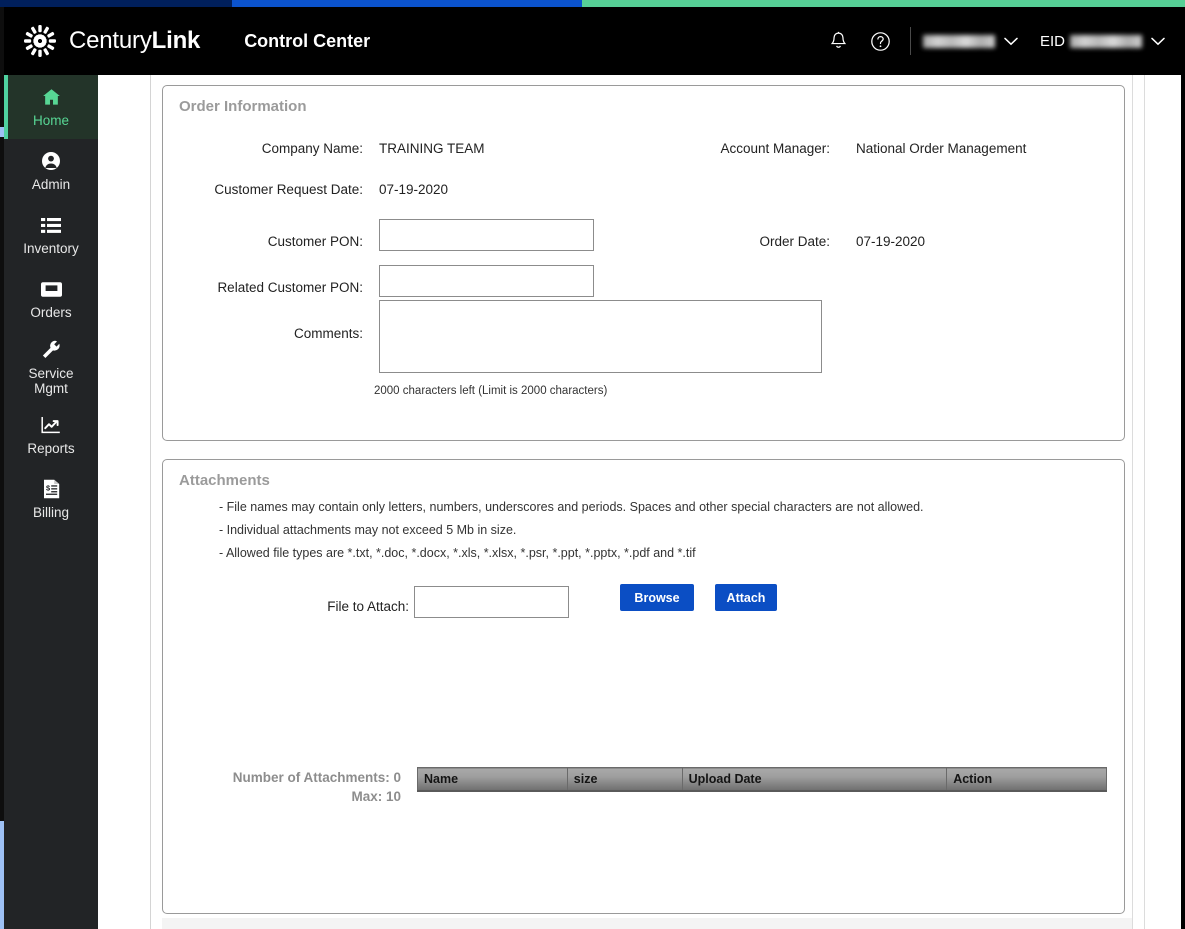 This screenshot has height=929, width=1185. I want to click on content-right-margin, so click(1163, 502).